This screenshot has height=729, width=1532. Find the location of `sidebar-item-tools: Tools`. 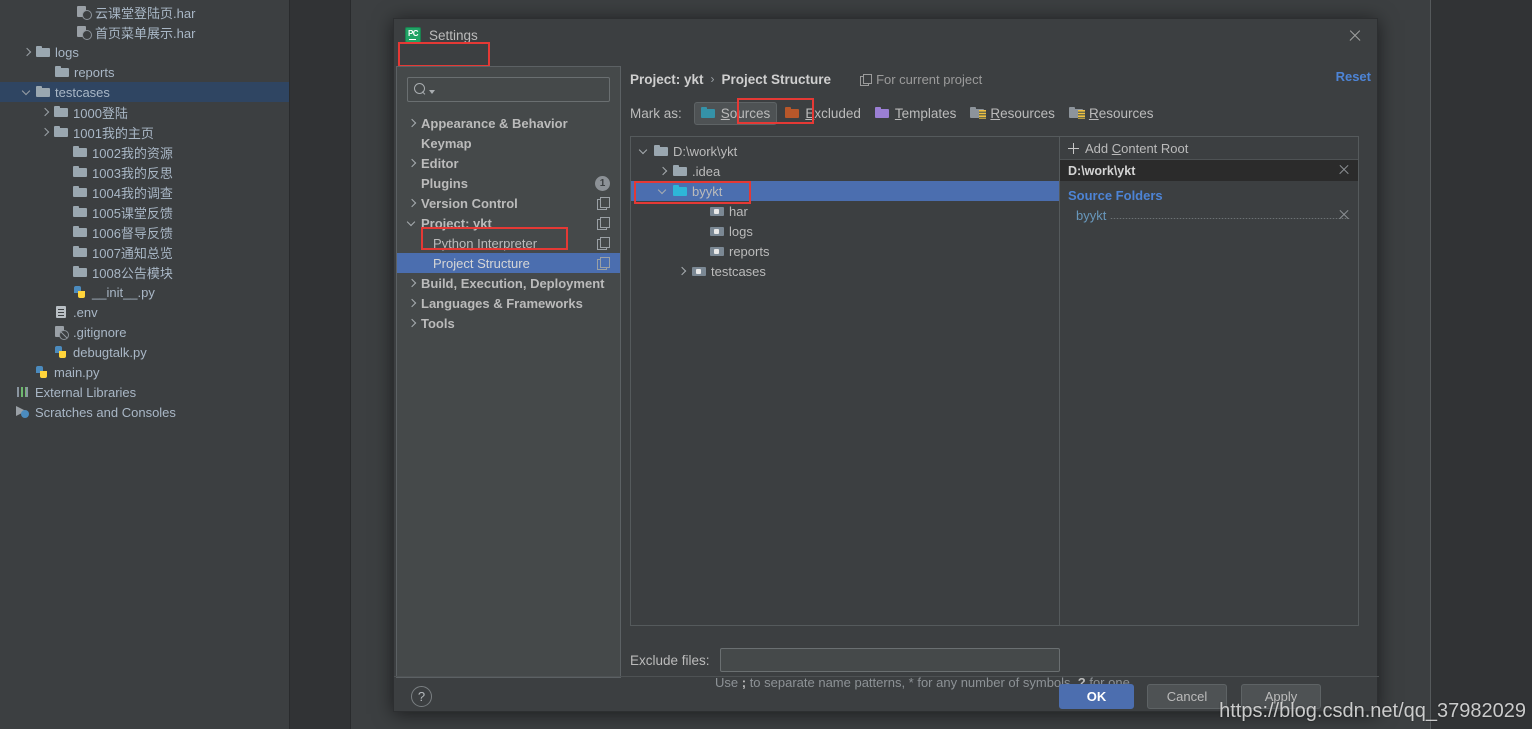

sidebar-item-tools: Tools is located at coordinates (508, 323).